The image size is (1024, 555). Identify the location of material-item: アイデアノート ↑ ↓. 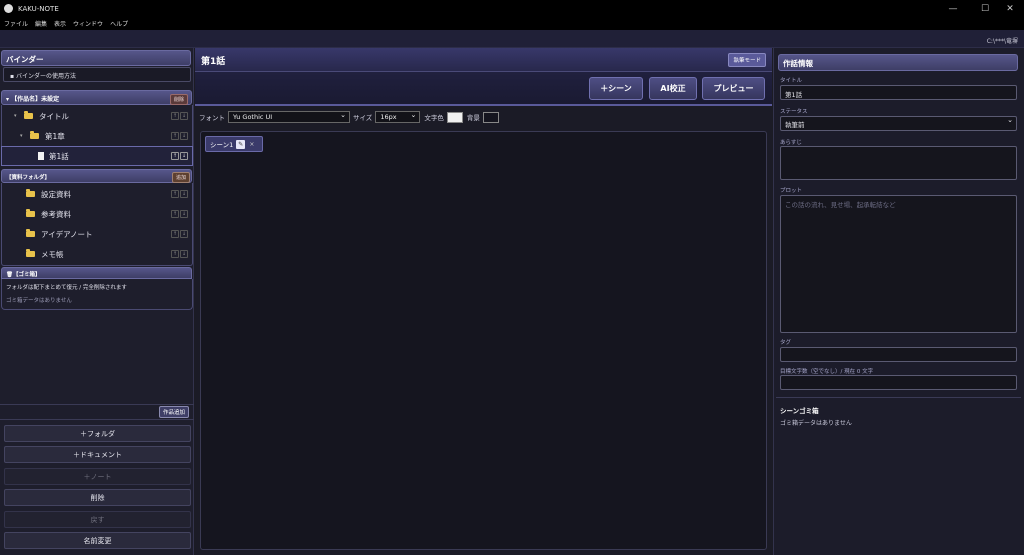
(97, 234).